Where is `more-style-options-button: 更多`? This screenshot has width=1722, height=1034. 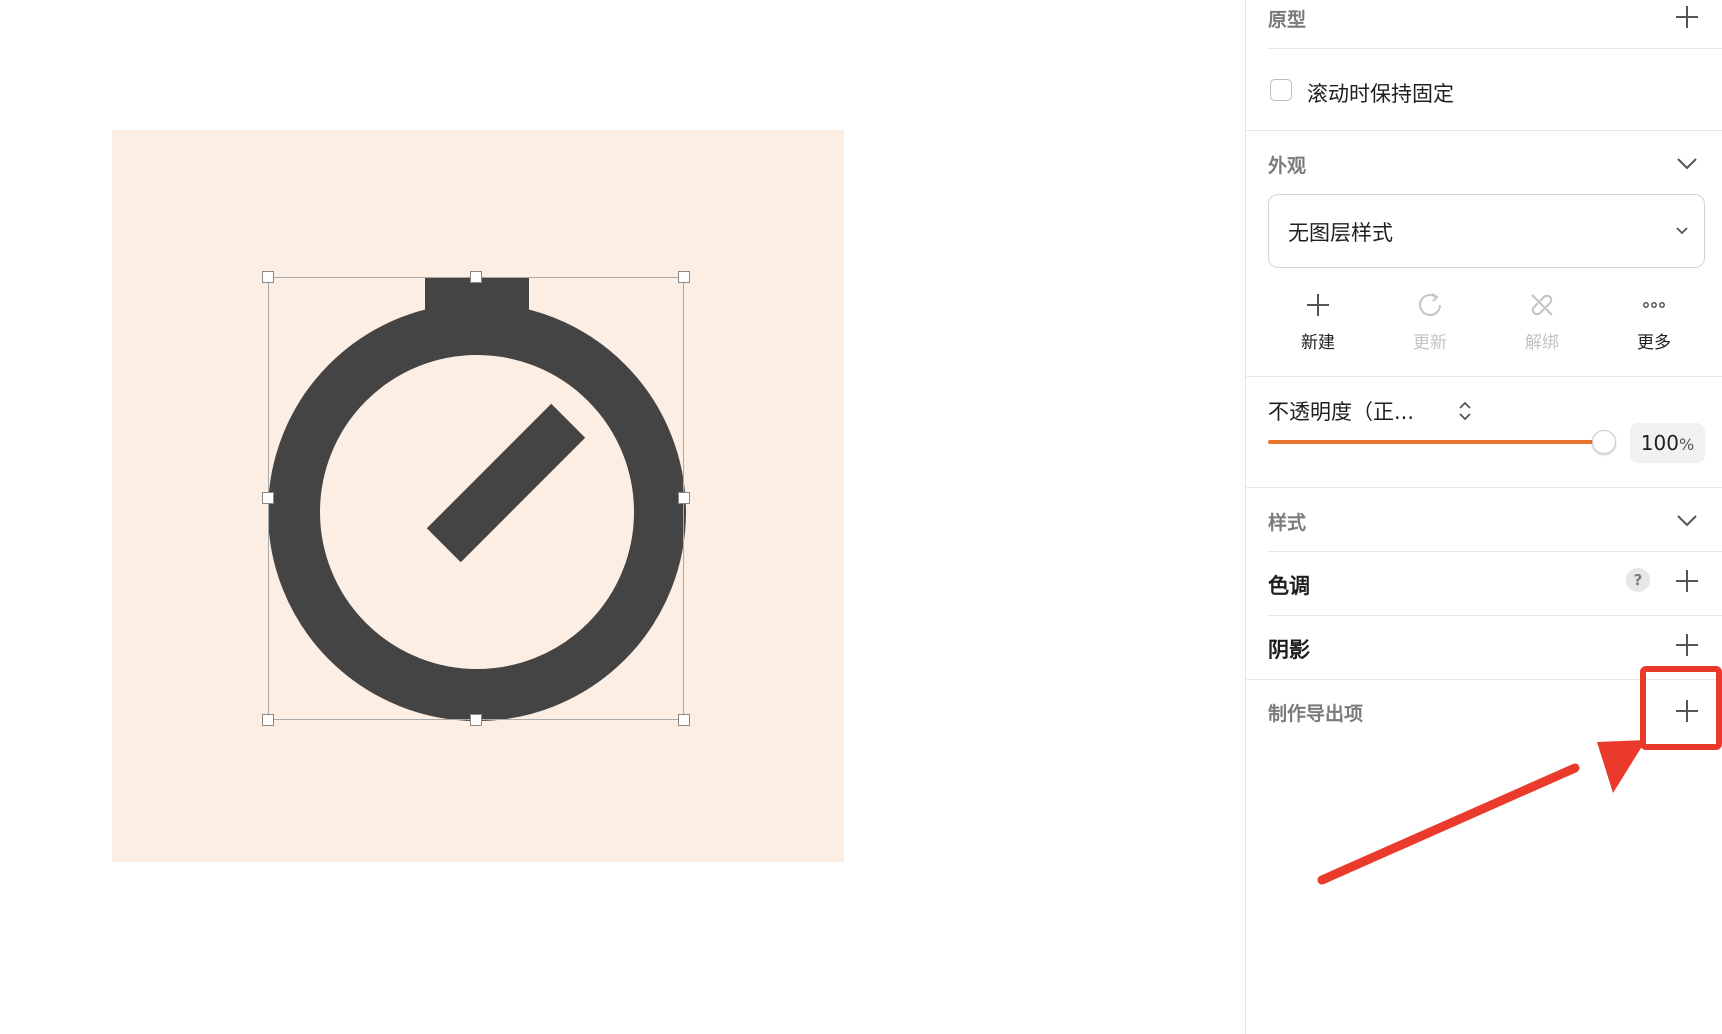 more-style-options-button: 更多 is located at coordinates (1654, 321).